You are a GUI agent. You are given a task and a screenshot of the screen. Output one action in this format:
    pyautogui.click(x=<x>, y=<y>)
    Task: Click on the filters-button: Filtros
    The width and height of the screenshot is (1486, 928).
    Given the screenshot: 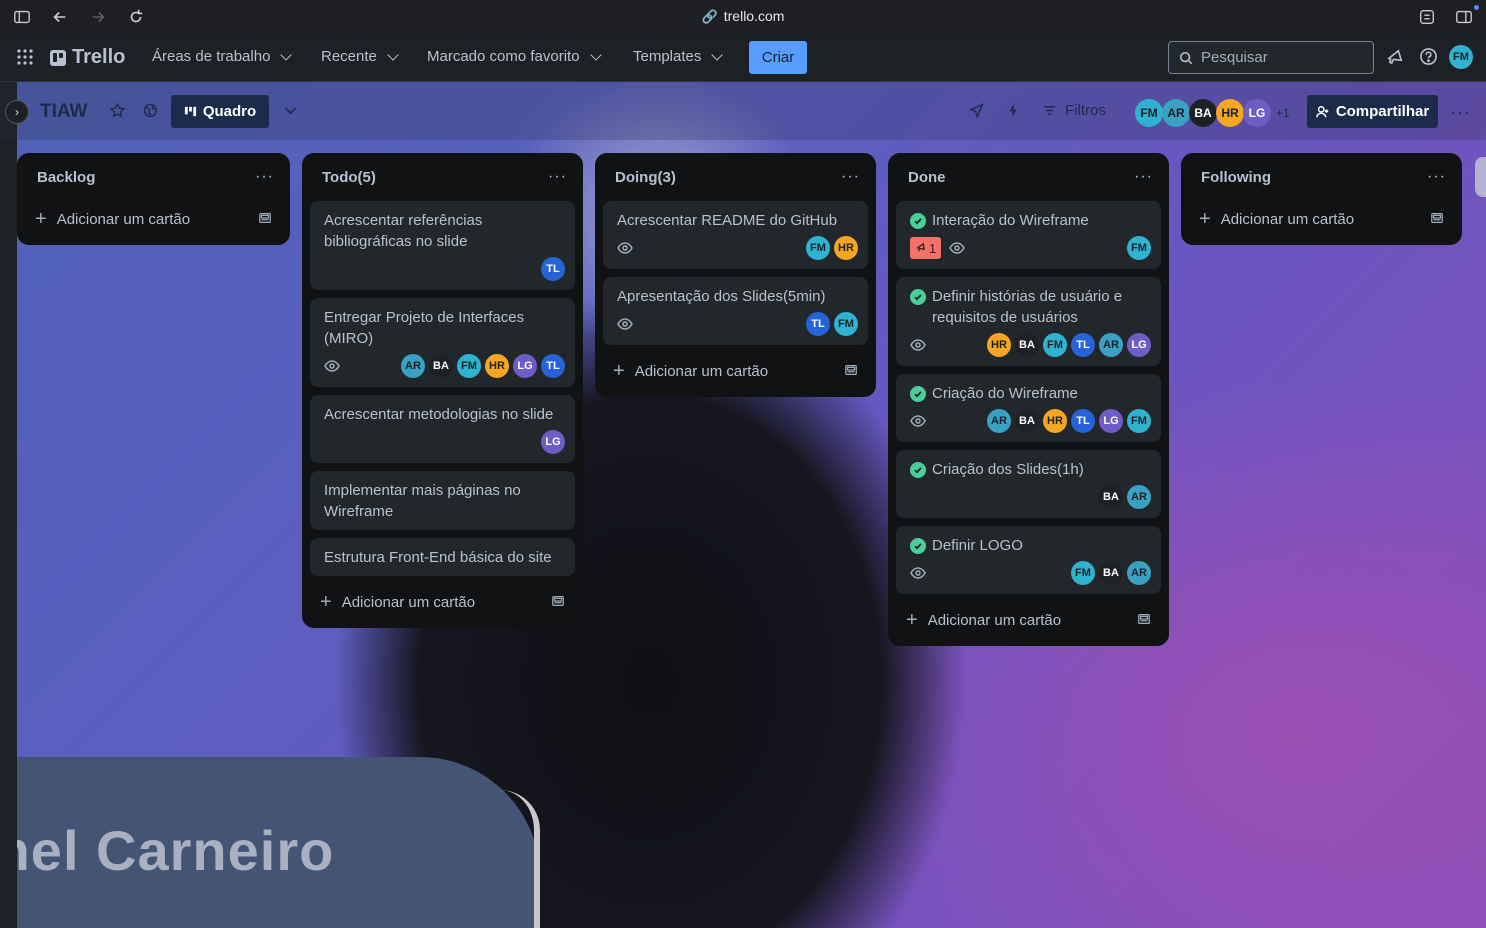 What is the action you would take?
    pyautogui.click(x=1074, y=110)
    